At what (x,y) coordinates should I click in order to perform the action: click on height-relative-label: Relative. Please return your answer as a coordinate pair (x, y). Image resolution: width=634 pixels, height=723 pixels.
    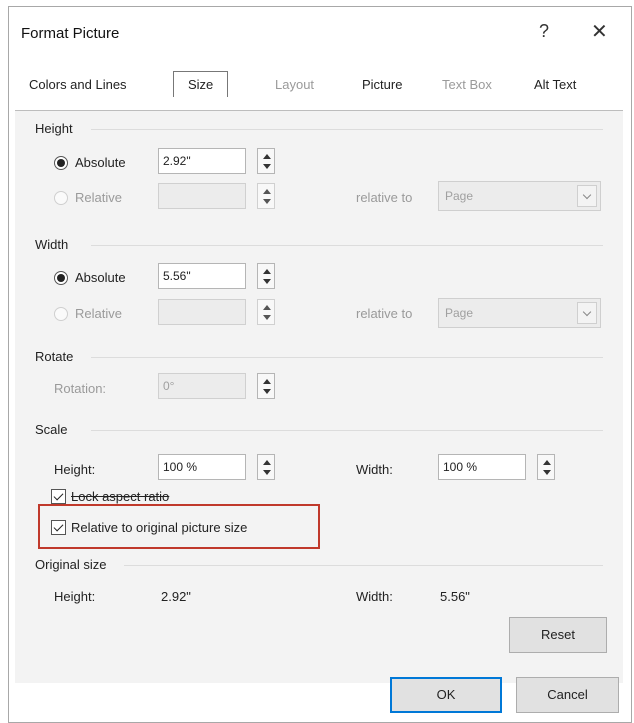
    Looking at the image, I should click on (98, 197).